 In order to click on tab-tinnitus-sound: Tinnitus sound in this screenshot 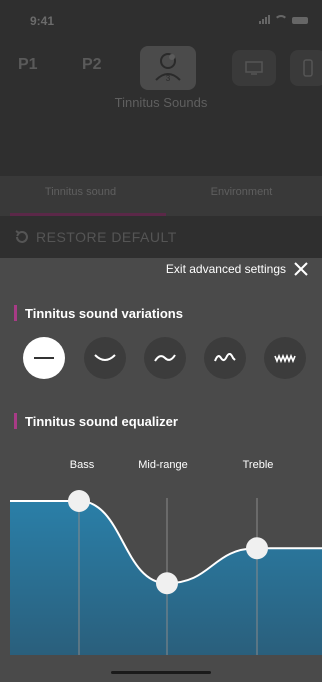, I will do `click(80, 192)`.